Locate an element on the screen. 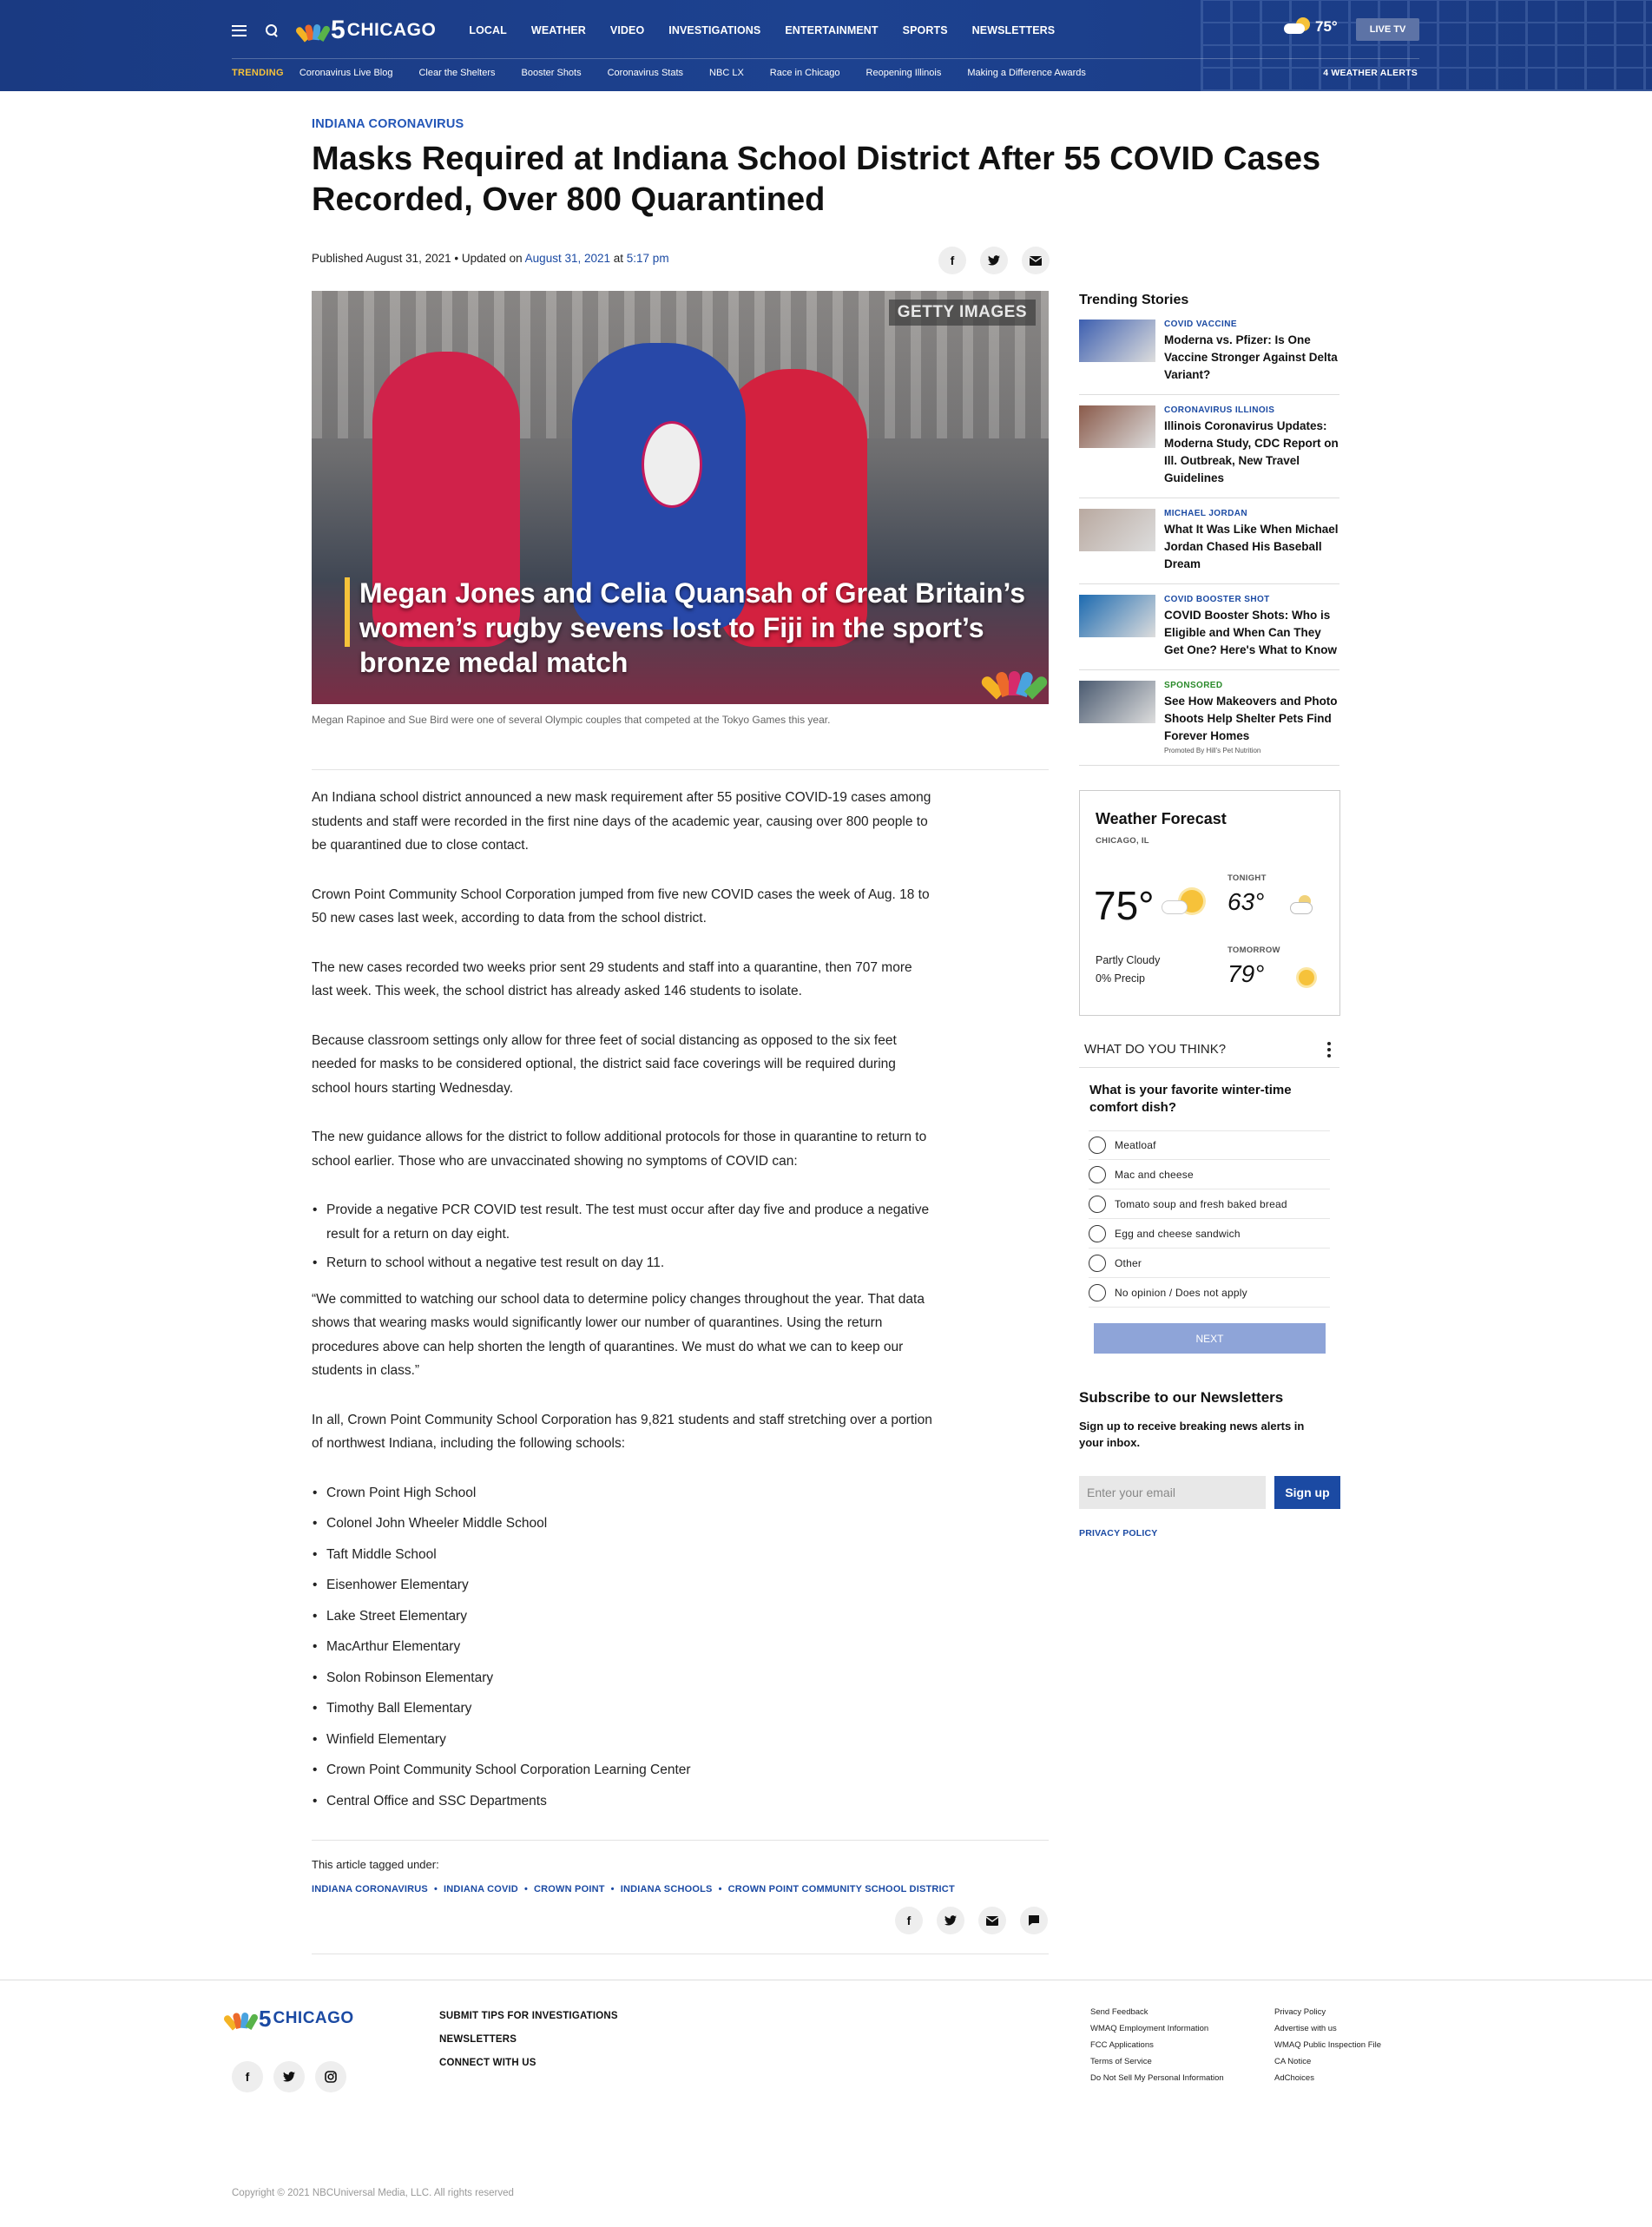  poll-option: Other is located at coordinates (1209, 1263).